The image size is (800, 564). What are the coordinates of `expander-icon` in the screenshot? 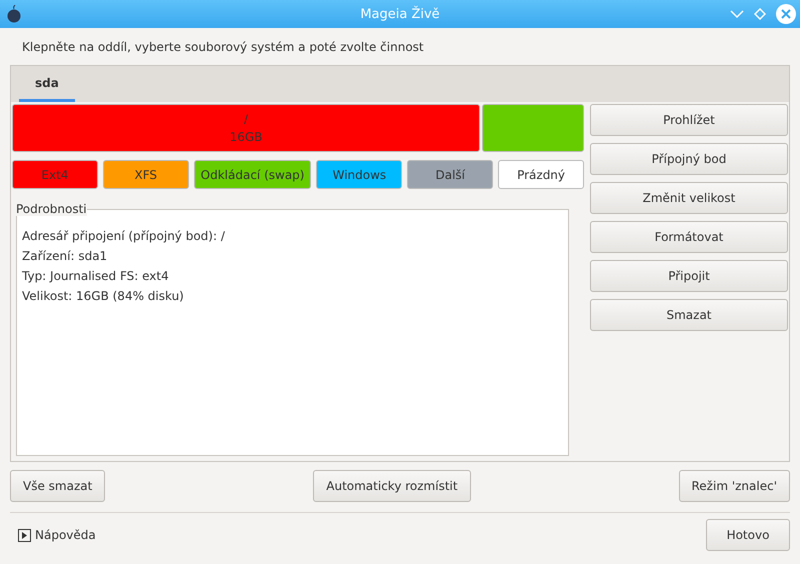 It's located at (24, 535).